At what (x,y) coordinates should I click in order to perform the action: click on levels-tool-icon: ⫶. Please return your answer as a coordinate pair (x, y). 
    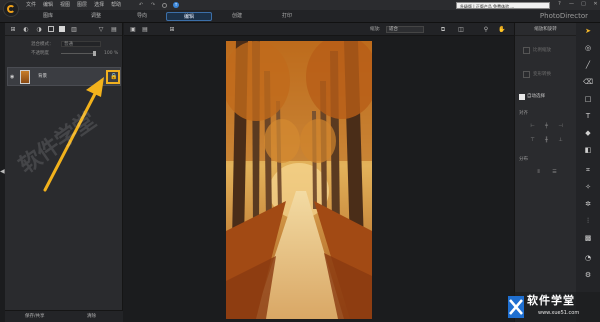
    Looking at the image, I should click on (588, 221).